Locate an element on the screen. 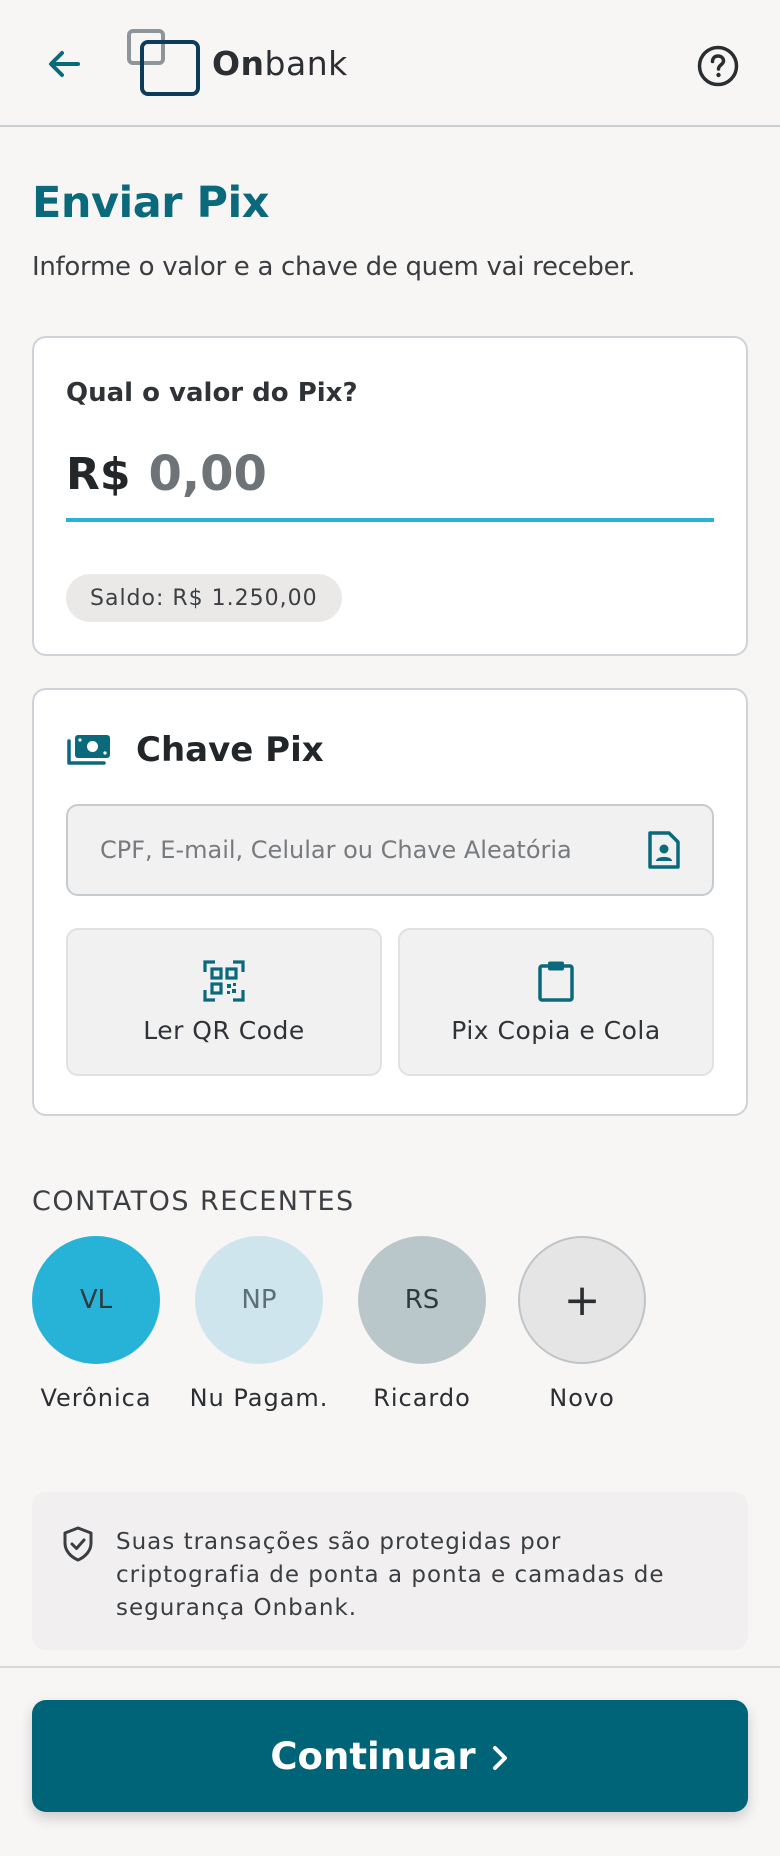  app-header: Onbank is located at coordinates (390, 63).